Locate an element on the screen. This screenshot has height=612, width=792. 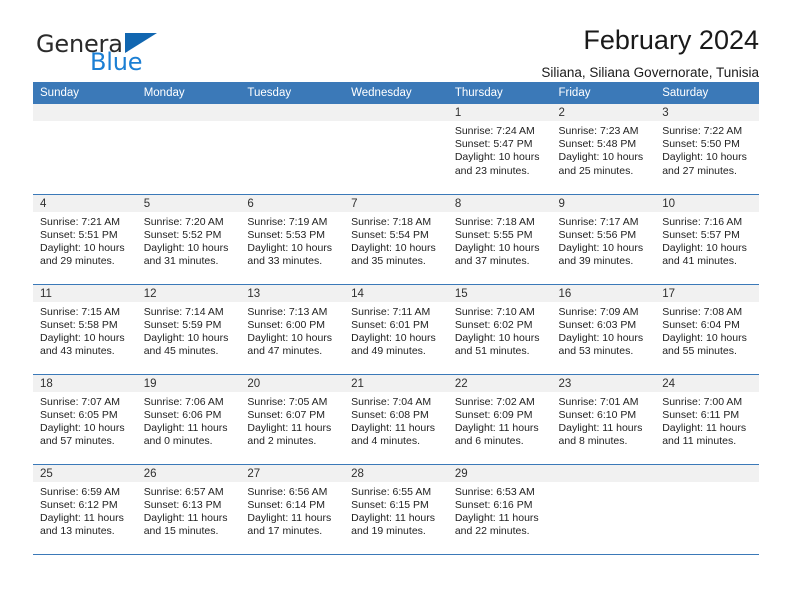
day-number: 28 is located at coordinates (396, 473).